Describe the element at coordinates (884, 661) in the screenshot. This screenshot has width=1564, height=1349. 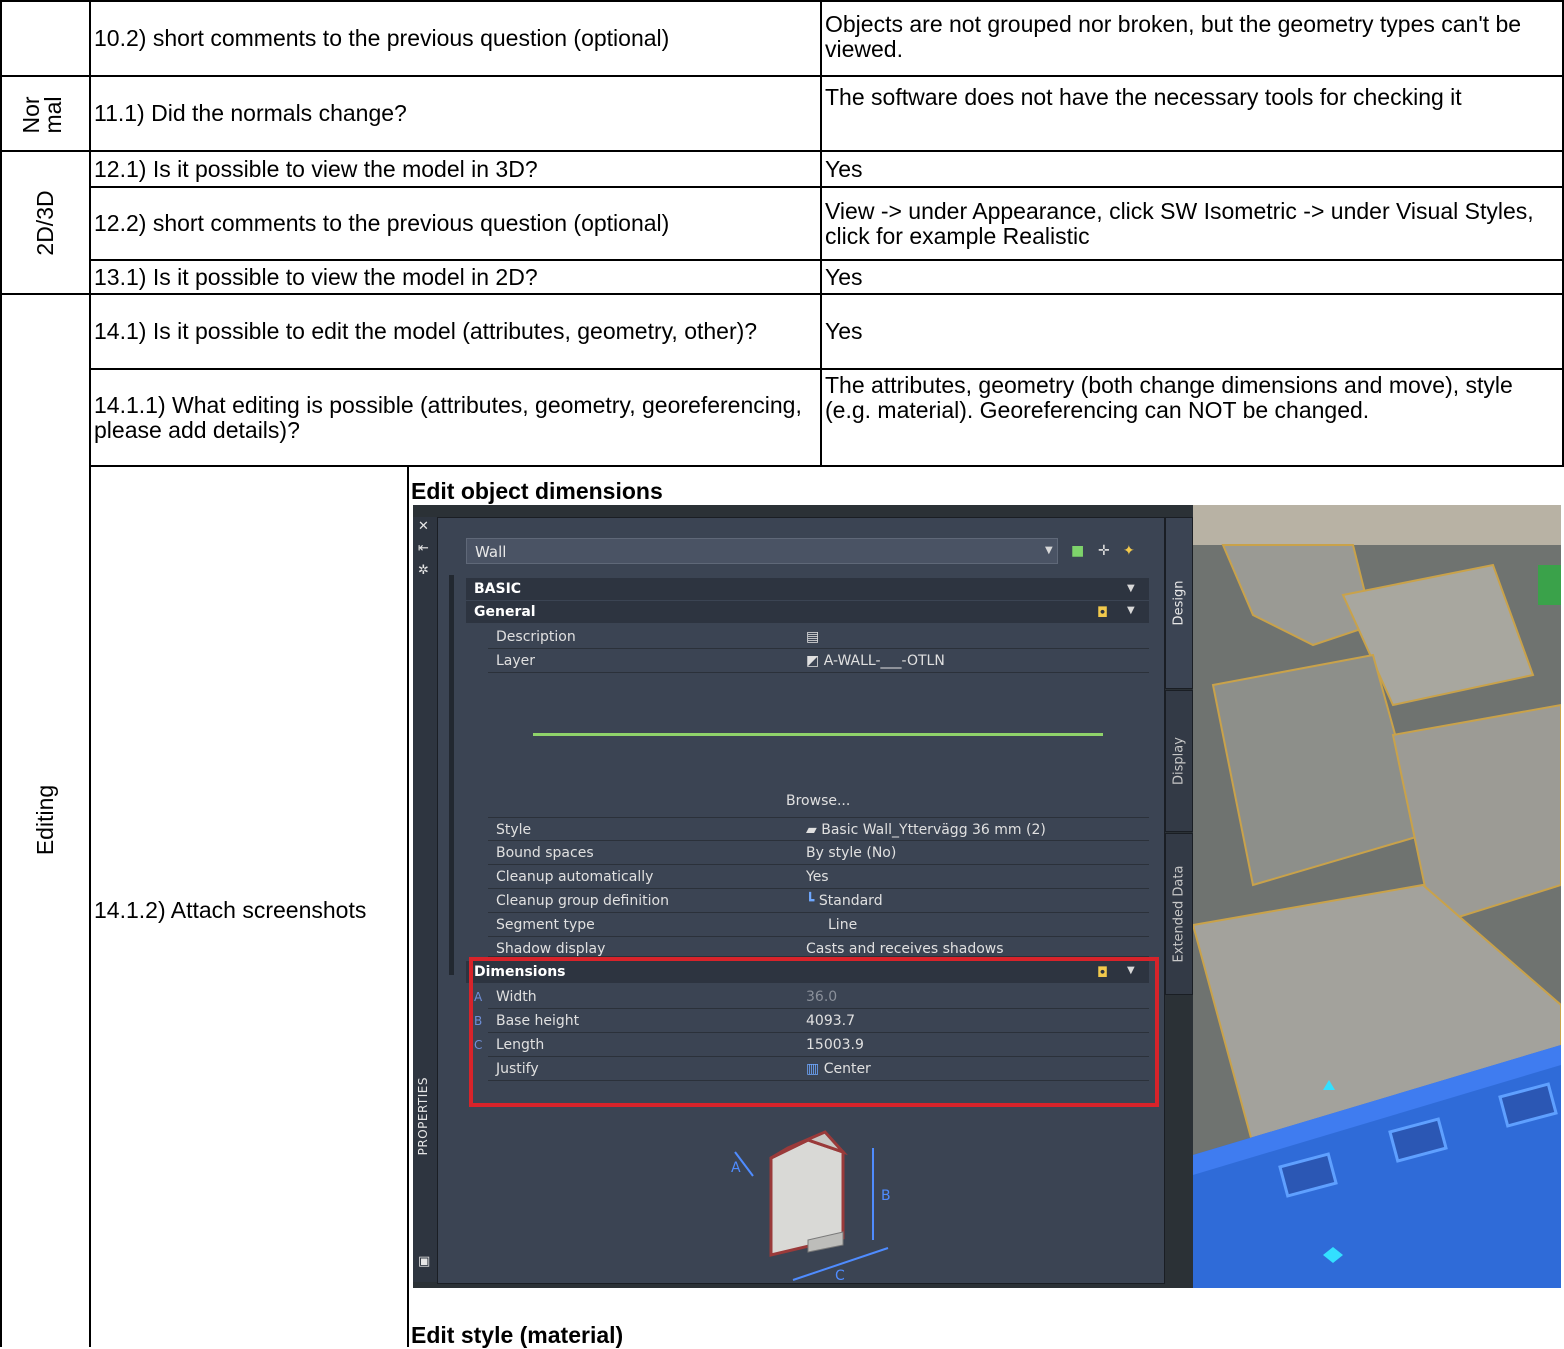
I see `layer-text: A-WALL-___-OTLN` at that location.